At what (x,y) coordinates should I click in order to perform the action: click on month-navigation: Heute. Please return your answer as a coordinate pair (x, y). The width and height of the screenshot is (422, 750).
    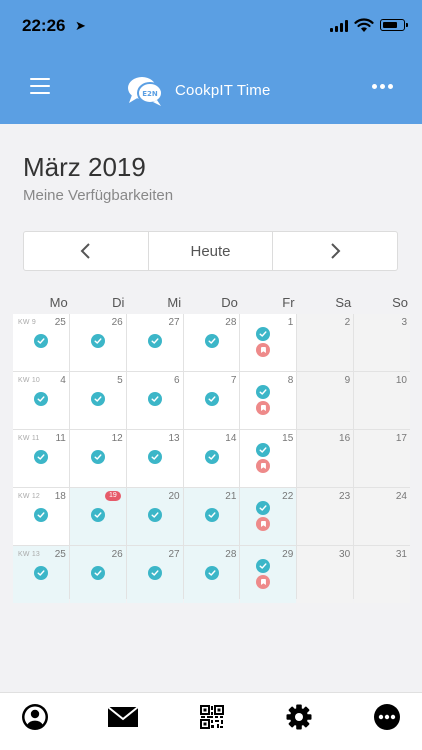
    Looking at the image, I should click on (210, 251).